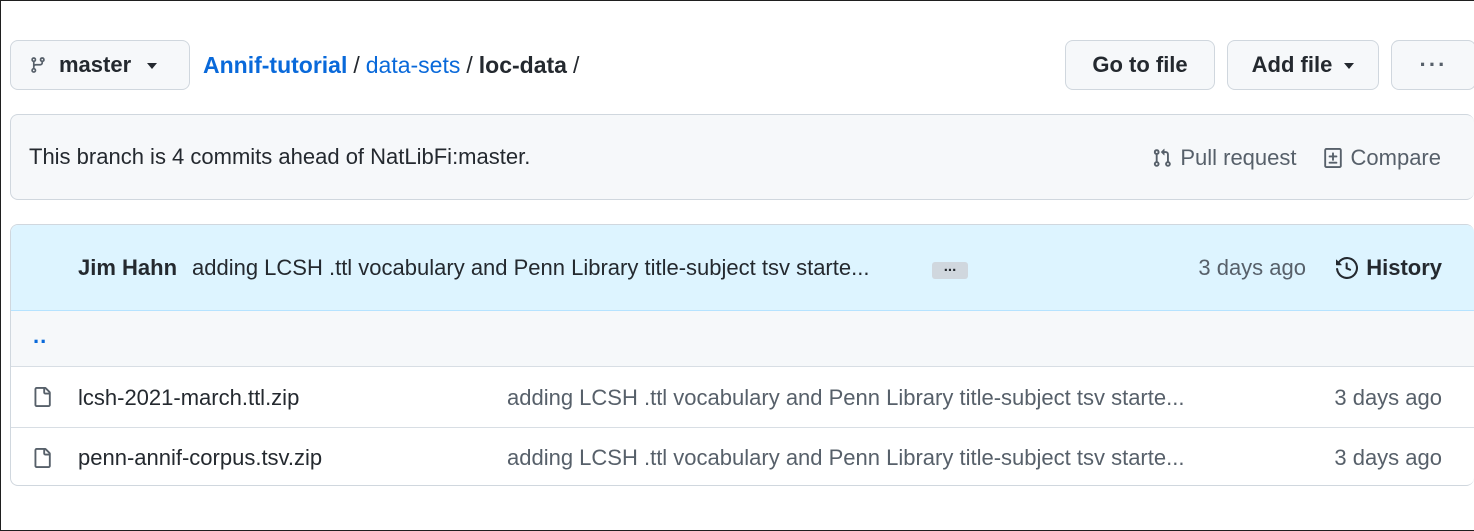  What do you see at coordinates (1395, 157) in the screenshot?
I see `compare-label: Compare` at bounding box center [1395, 157].